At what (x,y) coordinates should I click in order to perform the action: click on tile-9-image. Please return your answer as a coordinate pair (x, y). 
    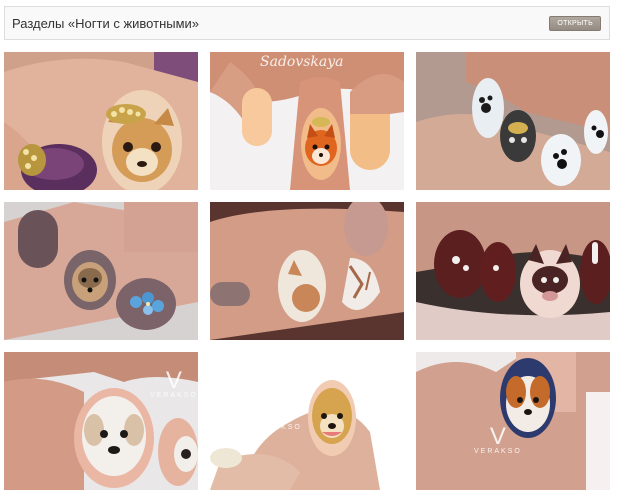
    Looking at the image, I should click on (513, 421).